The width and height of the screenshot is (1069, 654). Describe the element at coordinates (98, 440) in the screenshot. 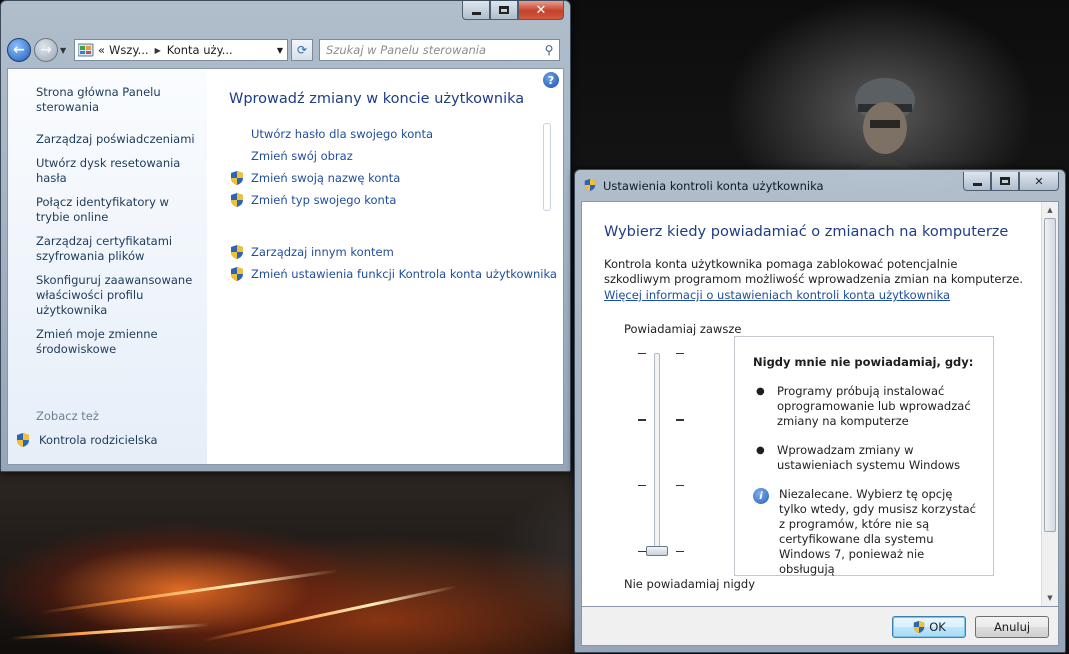

I see `parental-controls-link: Kontrola rodzicielska` at that location.